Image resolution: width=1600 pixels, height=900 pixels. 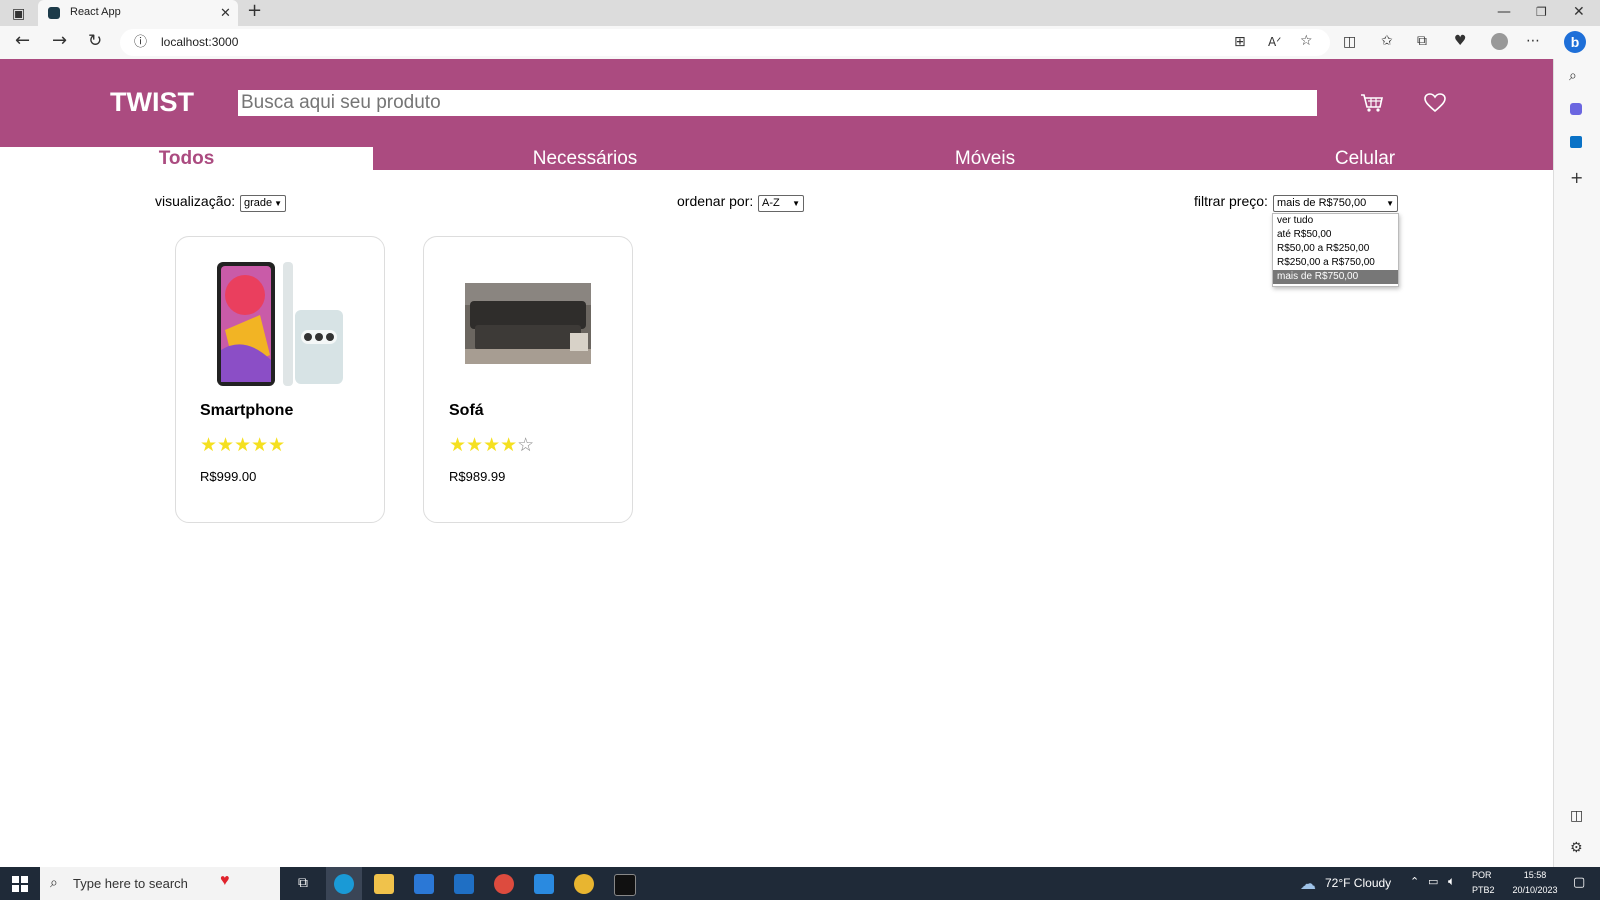 I want to click on notifications-icon: ▢, so click(x=1579, y=882).